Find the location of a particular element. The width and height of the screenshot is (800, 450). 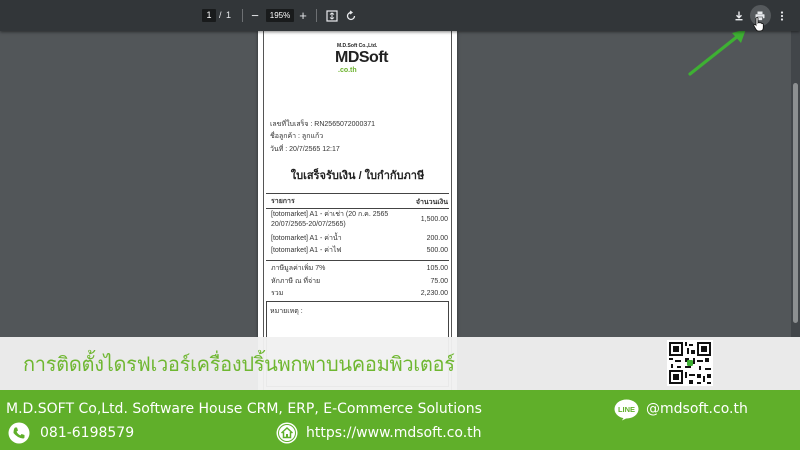

total-label: รวม is located at coordinates (277, 293).